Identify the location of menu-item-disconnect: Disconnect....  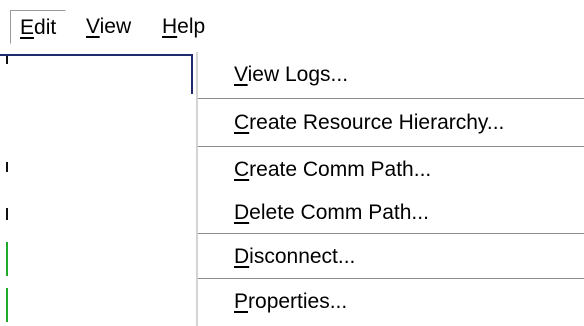
(391, 257).